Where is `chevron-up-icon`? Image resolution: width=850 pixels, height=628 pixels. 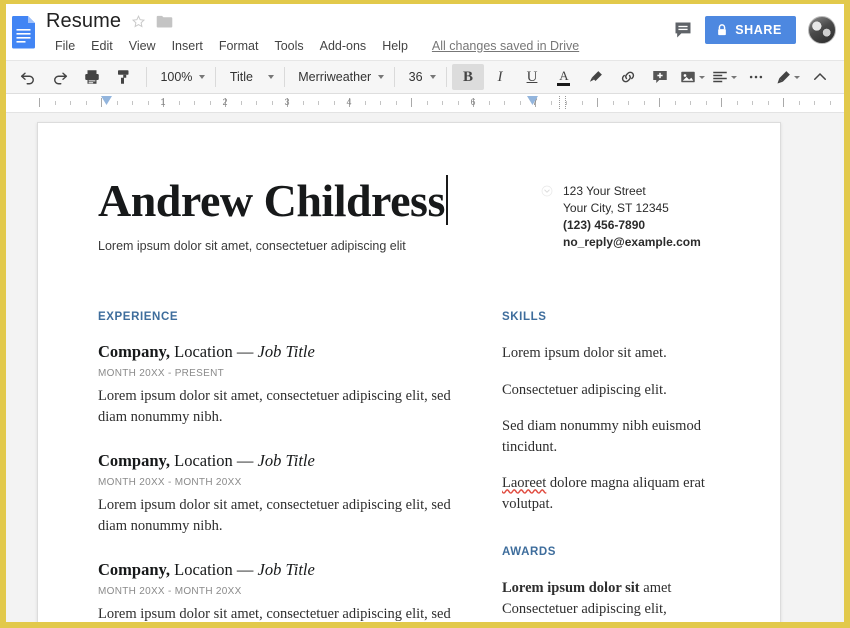
chevron-up-icon is located at coordinates (820, 77).